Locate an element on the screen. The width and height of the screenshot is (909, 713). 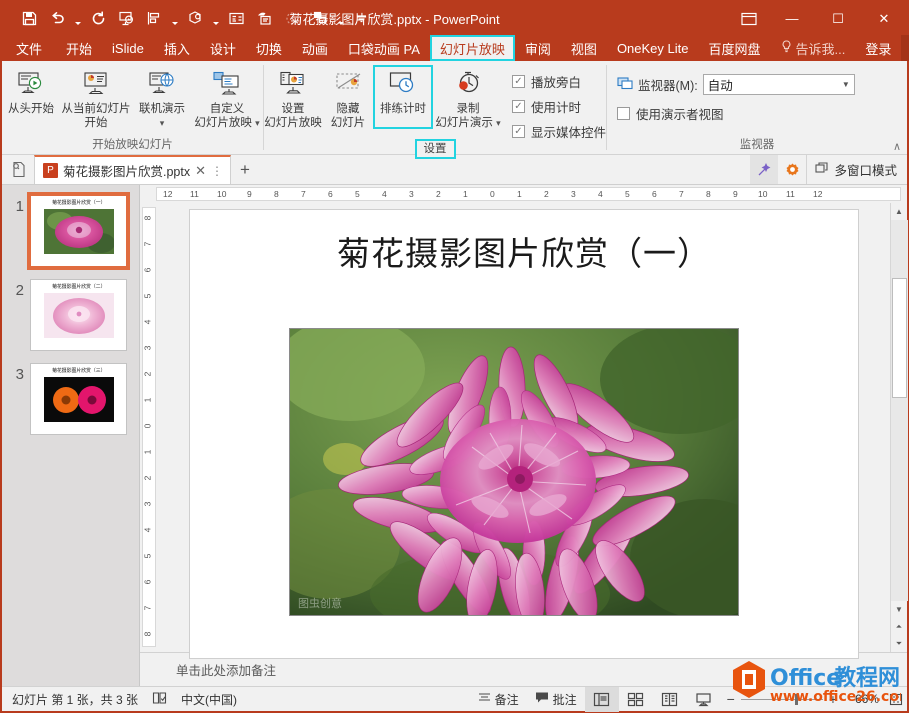
present-online-dropdown-icon: ▾ is located at coordinates (162, 123).